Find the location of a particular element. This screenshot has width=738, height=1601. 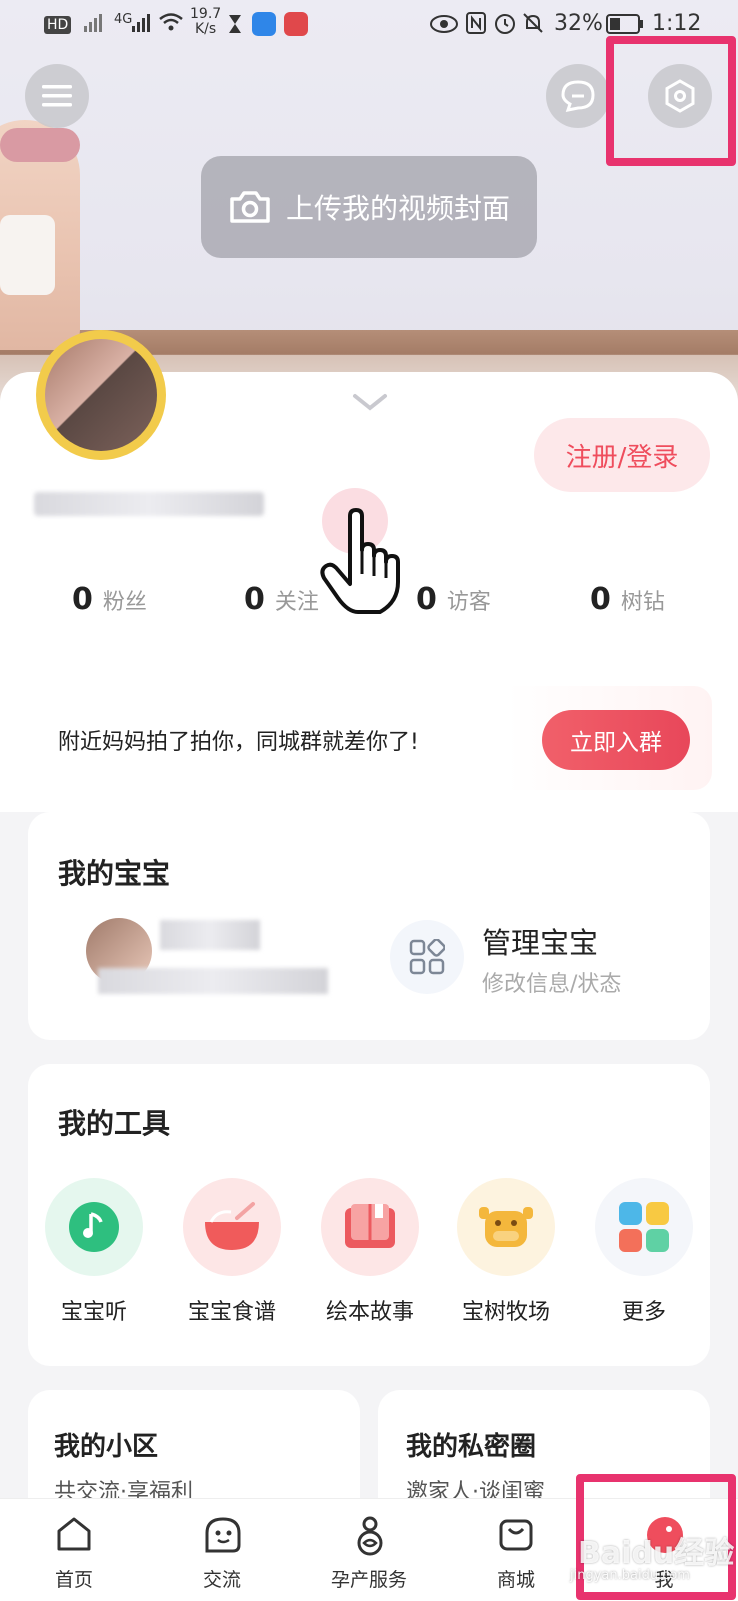

following-label: 关注 is located at coordinates (296, 602).